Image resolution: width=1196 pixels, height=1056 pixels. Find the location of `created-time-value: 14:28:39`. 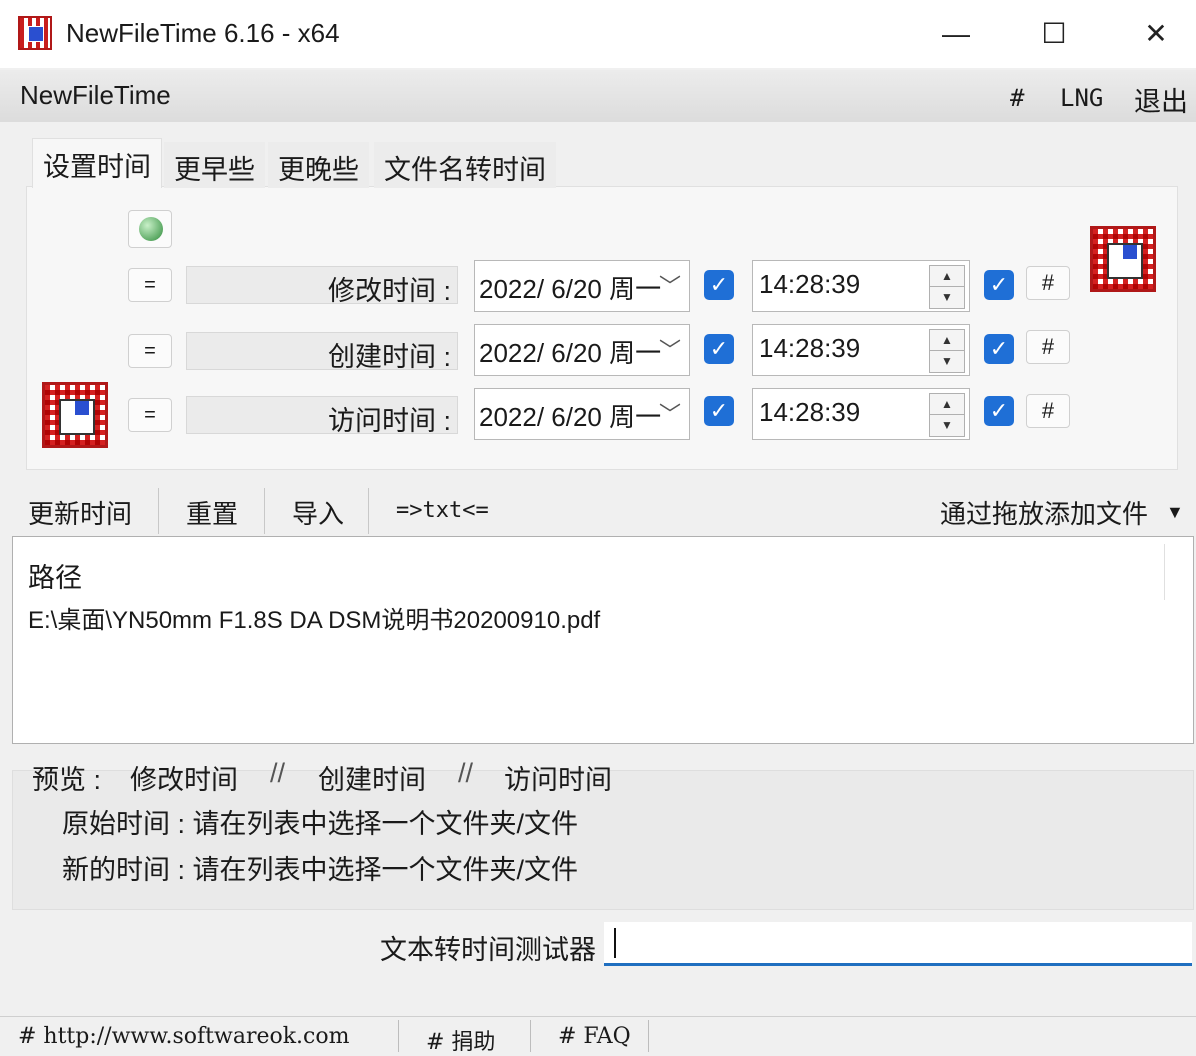

created-time-value: 14:28:39 is located at coordinates (810, 348).